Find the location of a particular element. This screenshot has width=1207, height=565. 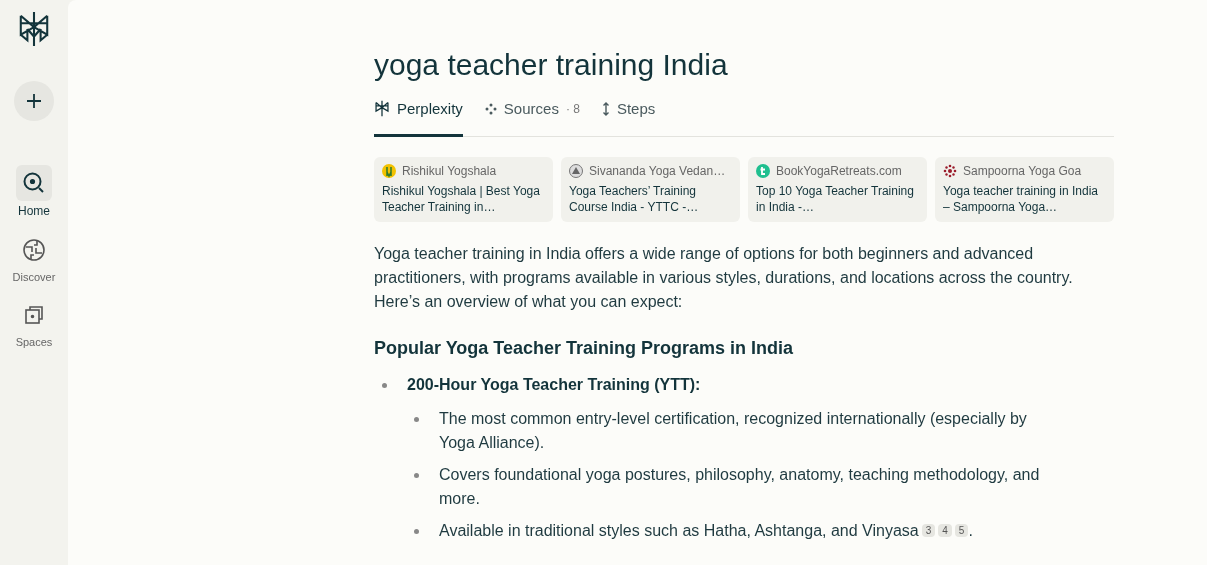

new-thread-button is located at coordinates (34, 101).